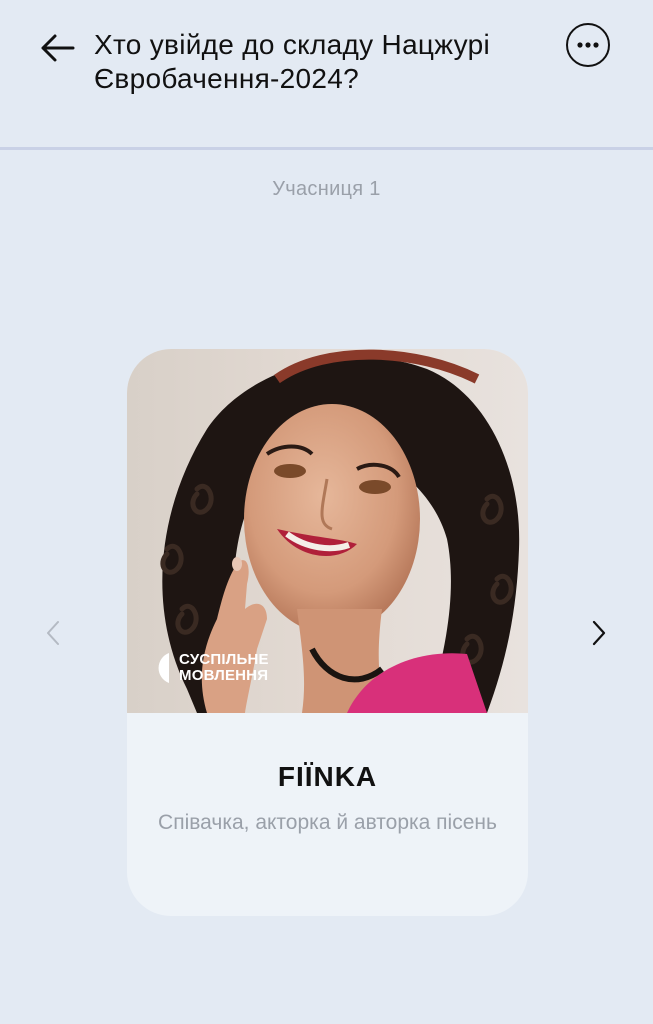 The height and width of the screenshot is (1024, 653). Describe the element at coordinates (327, 776) in the screenshot. I see `participant-name: FIЇNKA` at that location.